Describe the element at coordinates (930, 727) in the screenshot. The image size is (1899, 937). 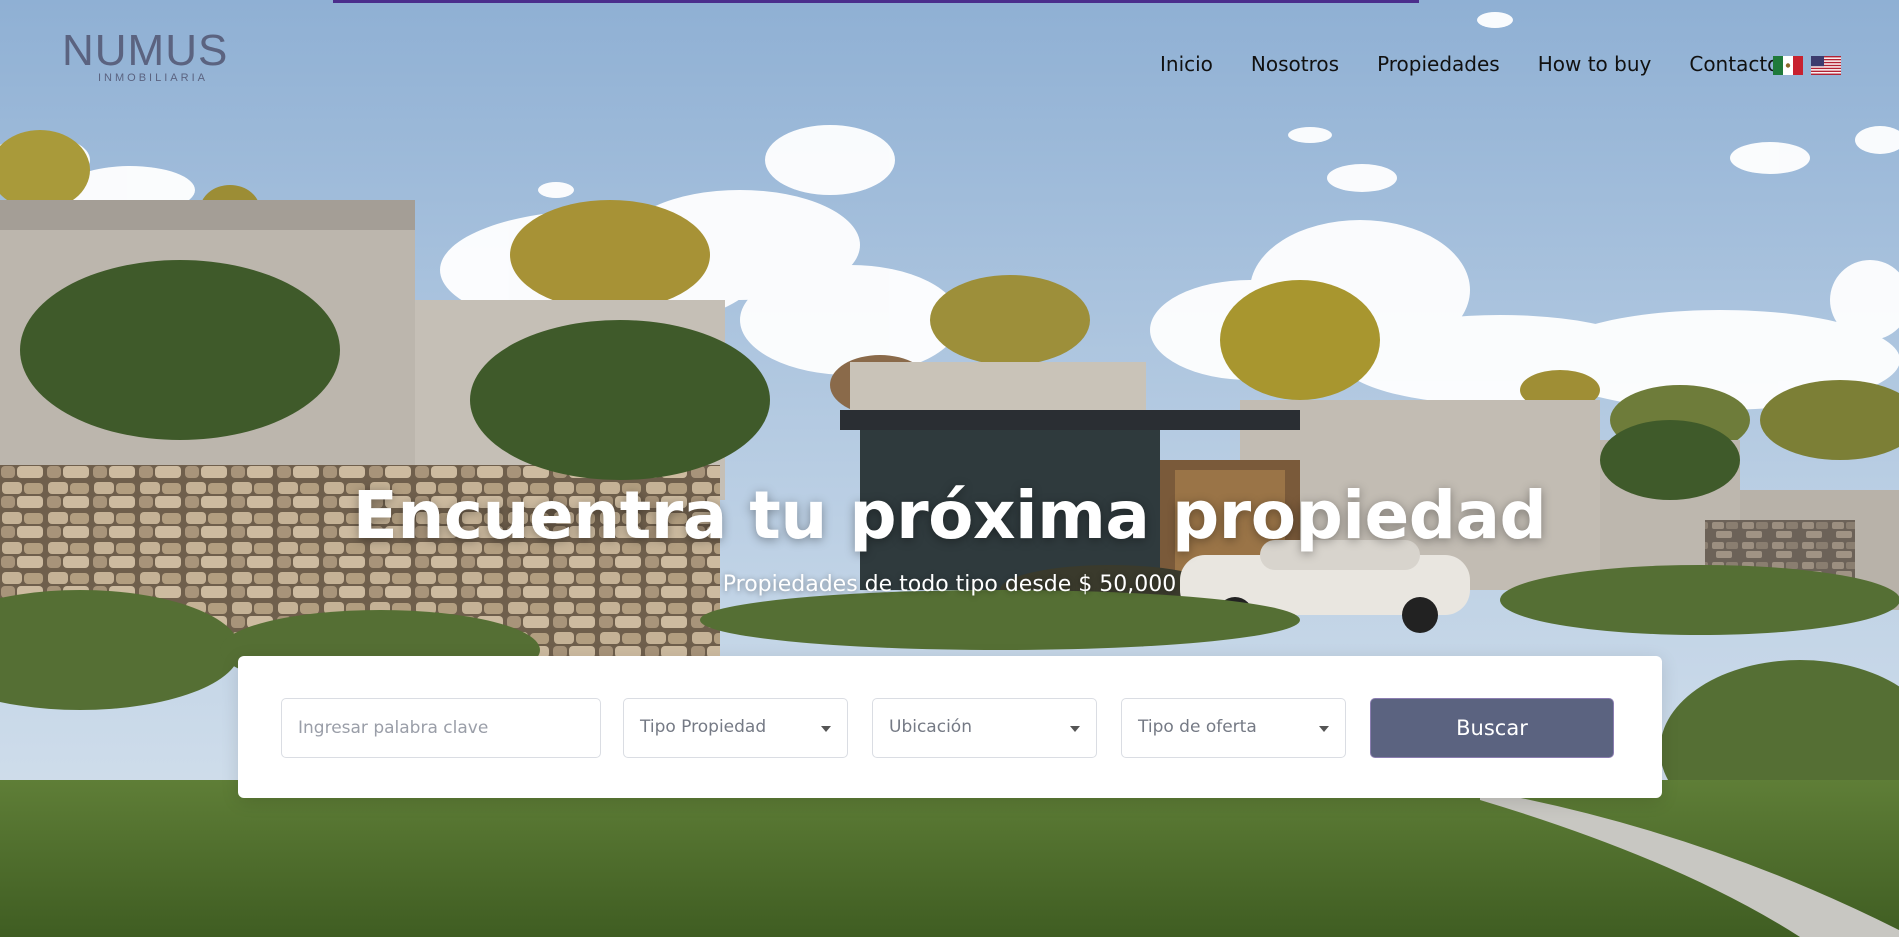
I see `location-label: Ubicación` at that location.